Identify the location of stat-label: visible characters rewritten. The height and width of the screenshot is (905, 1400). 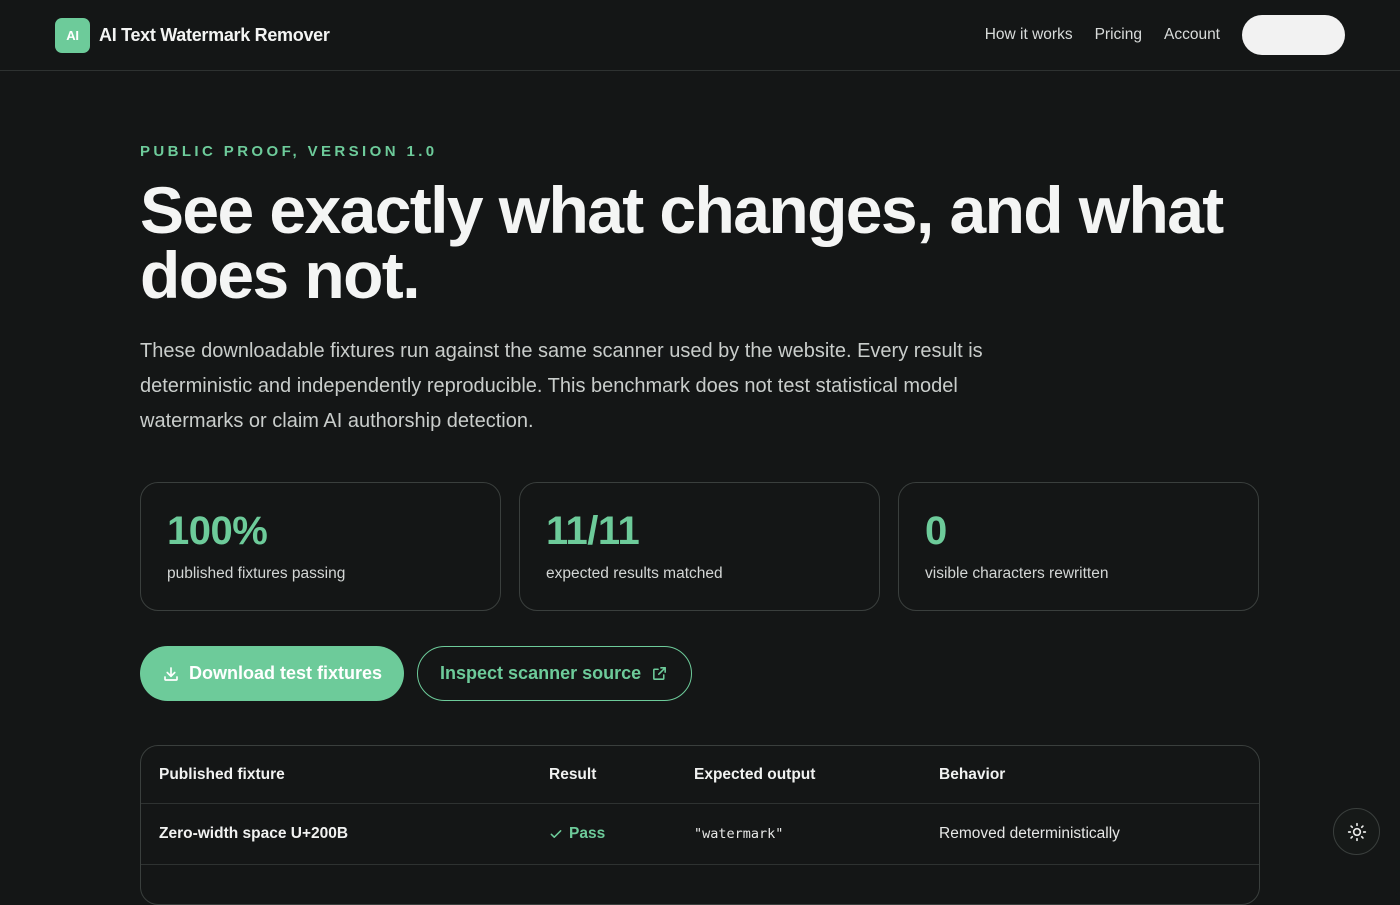
(1017, 573).